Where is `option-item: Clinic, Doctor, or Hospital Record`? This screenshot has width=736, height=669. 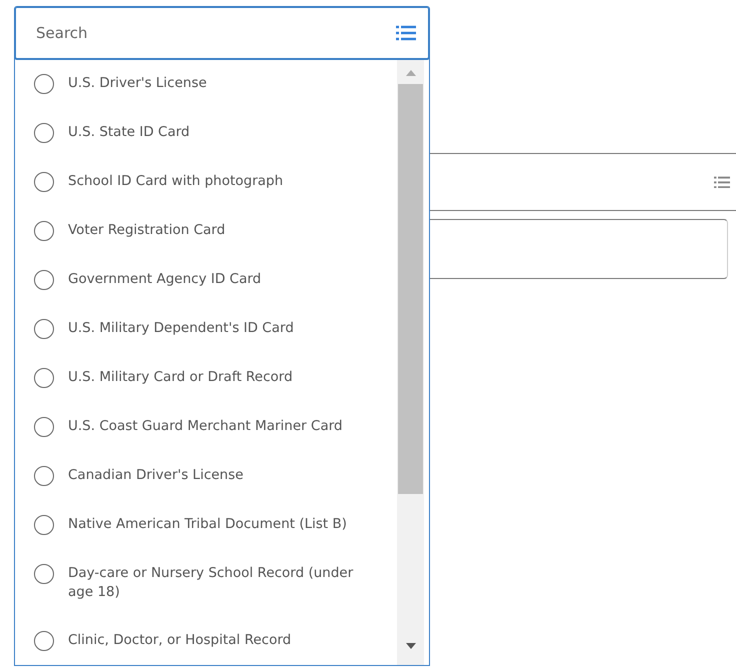
option-item: Clinic, Doctor, or Hospital Record is located at coordinates (206, 641).